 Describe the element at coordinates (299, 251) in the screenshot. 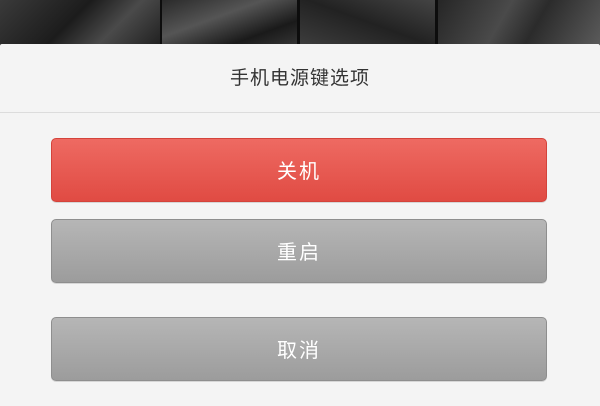

I see `restart-button: 重启` at that location.